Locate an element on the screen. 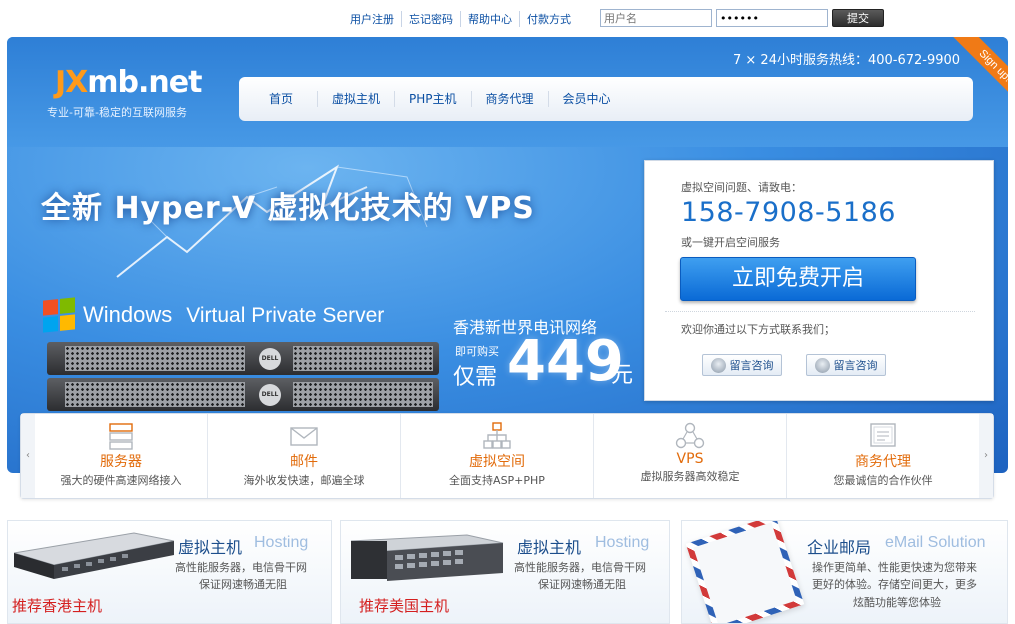 Image resolution: width=1015 pixels, height=624 pixels. consult-button-1: 留言咨询 is located at coordinates (742, 365).